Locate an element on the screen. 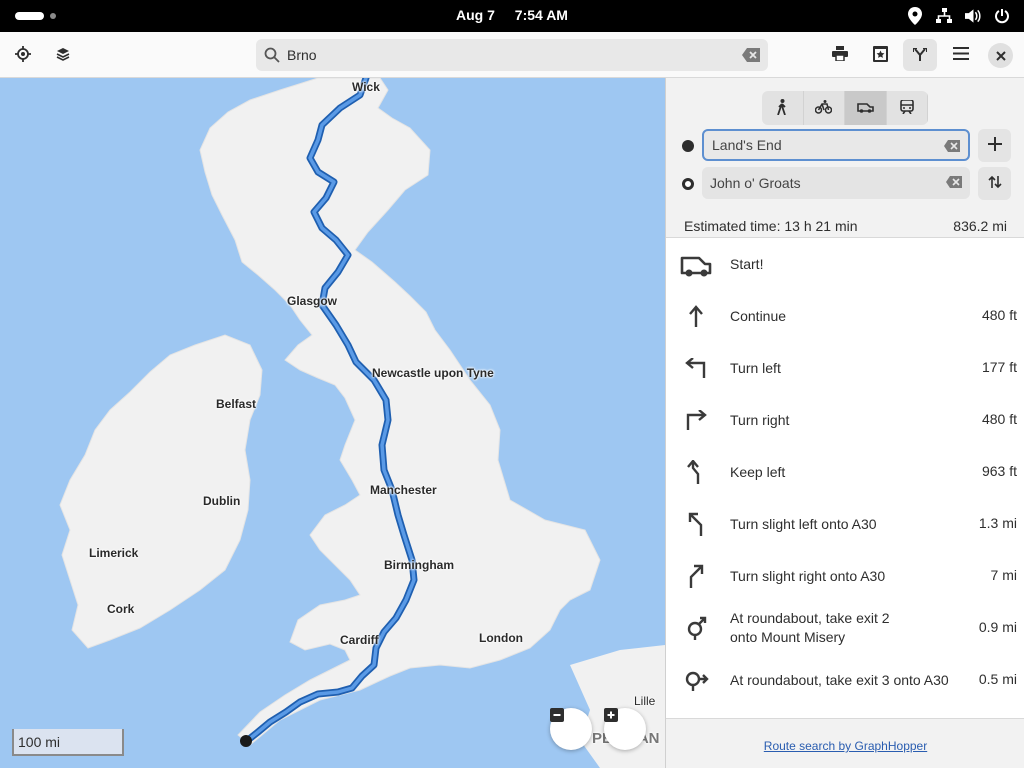  map-label-london: London is located at coordinates (501, 638).